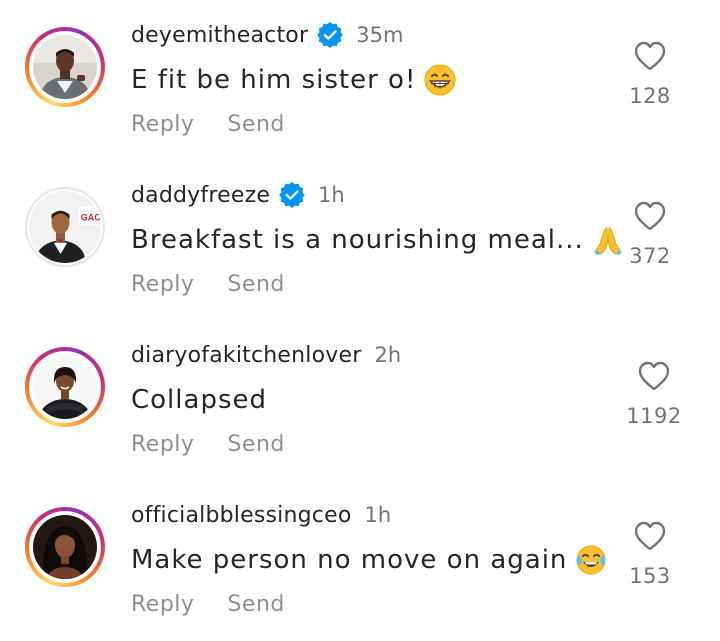 This screenshot has width=720, height=641. Describe the element at coordinates (380, 35) in the screenshot. I see `comment-timestamp: 35m` at that location.